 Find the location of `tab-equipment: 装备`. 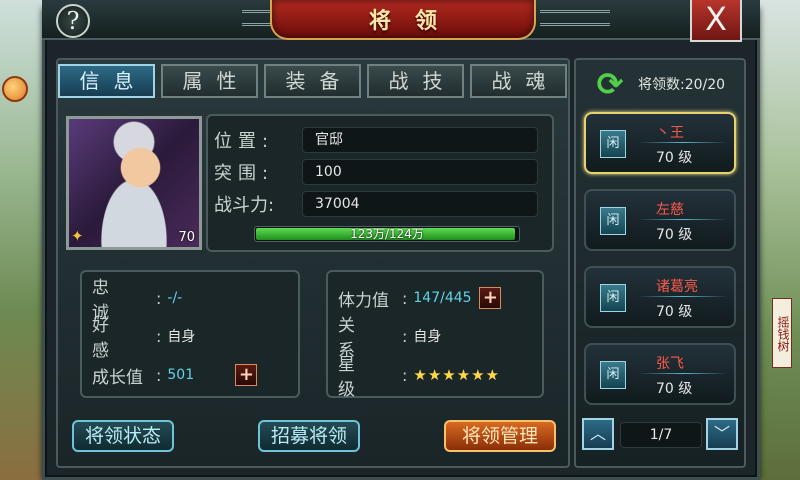

tab-equipment: 装备 is located at coordinates (312, 81).